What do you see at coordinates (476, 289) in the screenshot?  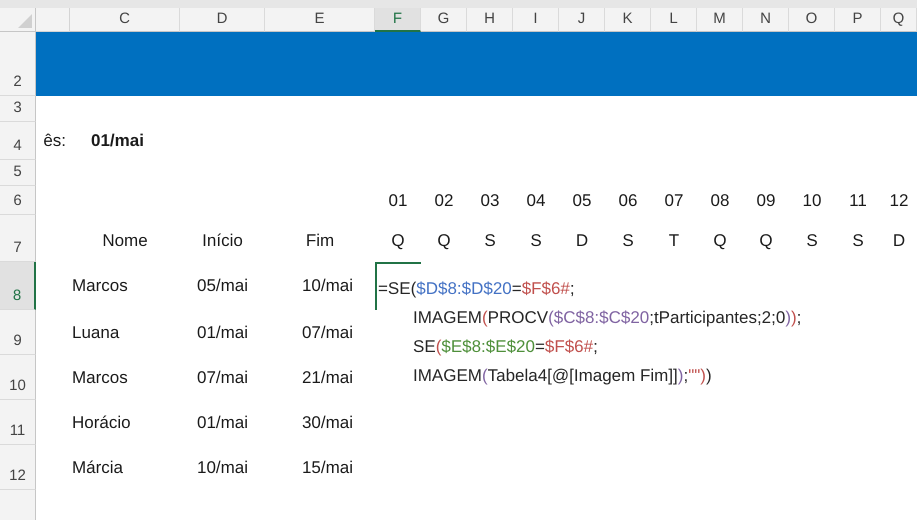 I see `formula-line: =SE($D$8:$D$20=$F$6#;` at bounding box center [476, 289].